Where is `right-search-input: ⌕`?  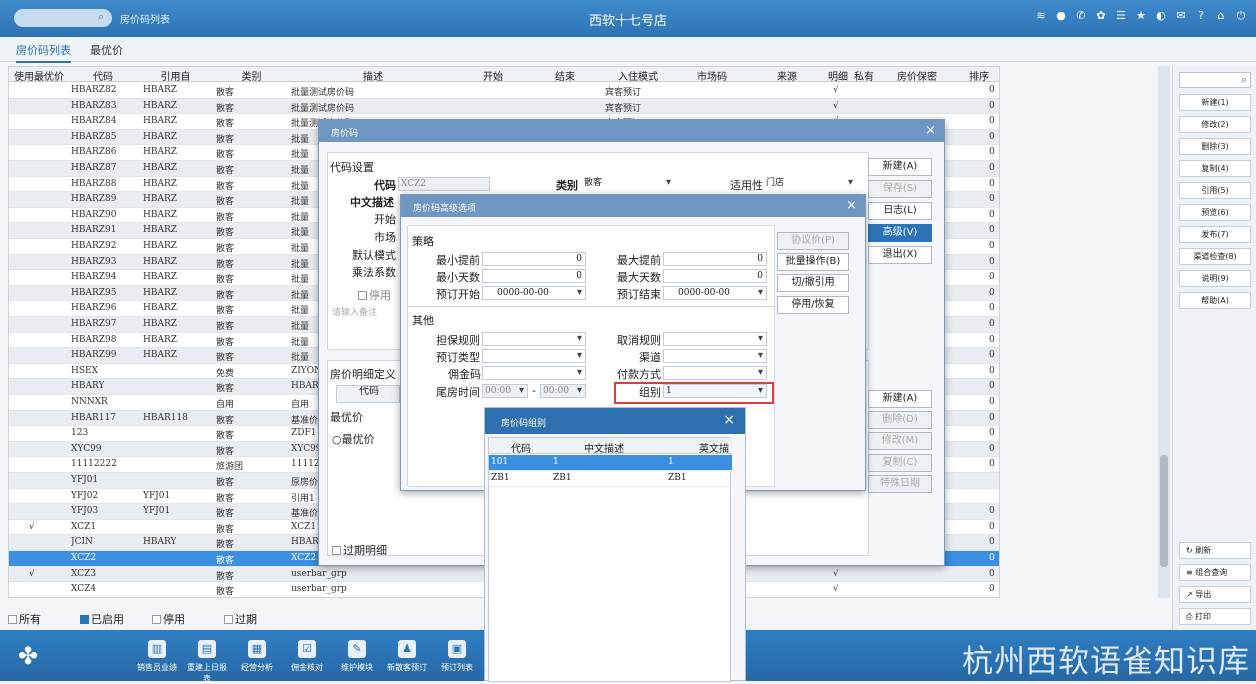 right-search-input: ⌕ is located at coordinates (1215, 80).